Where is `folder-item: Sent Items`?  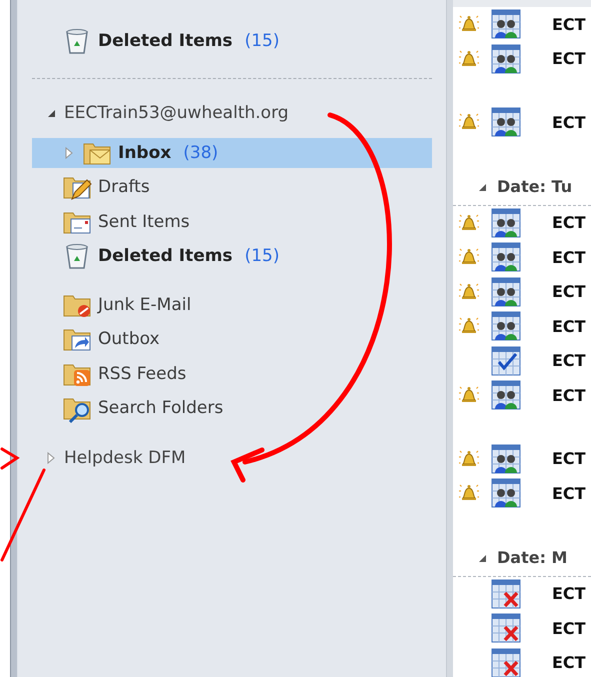
folder-item: Sent Items is located at coordinates (232, 221).